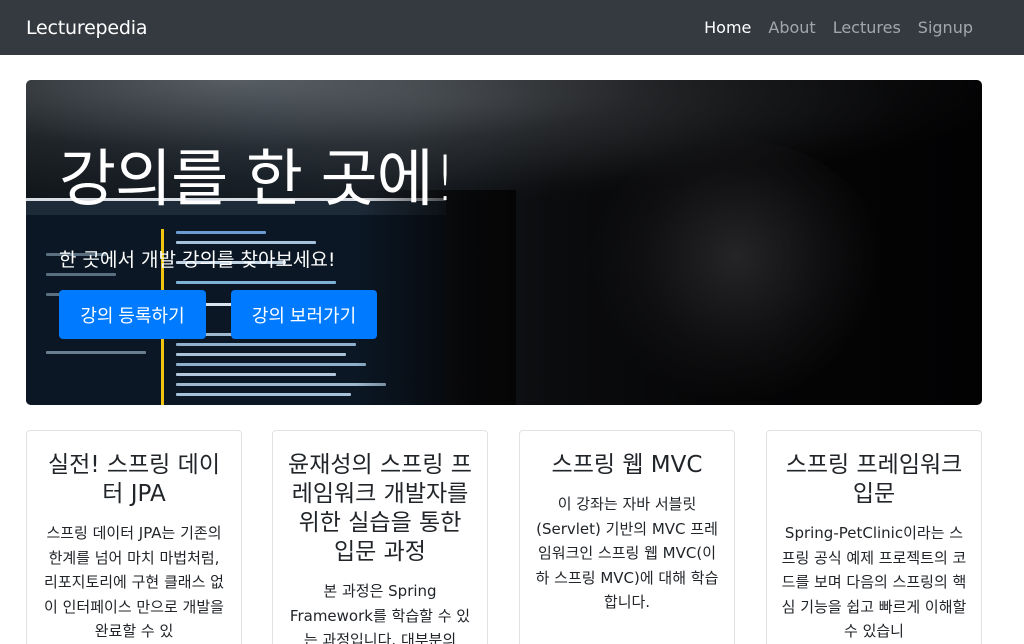 Image resolution: width=1024 pixels, height=644 pixels. What do you see at coordinates (736, 270) in the screenshot?
I see `hero-background-figure` at bounding box center [736, 270].